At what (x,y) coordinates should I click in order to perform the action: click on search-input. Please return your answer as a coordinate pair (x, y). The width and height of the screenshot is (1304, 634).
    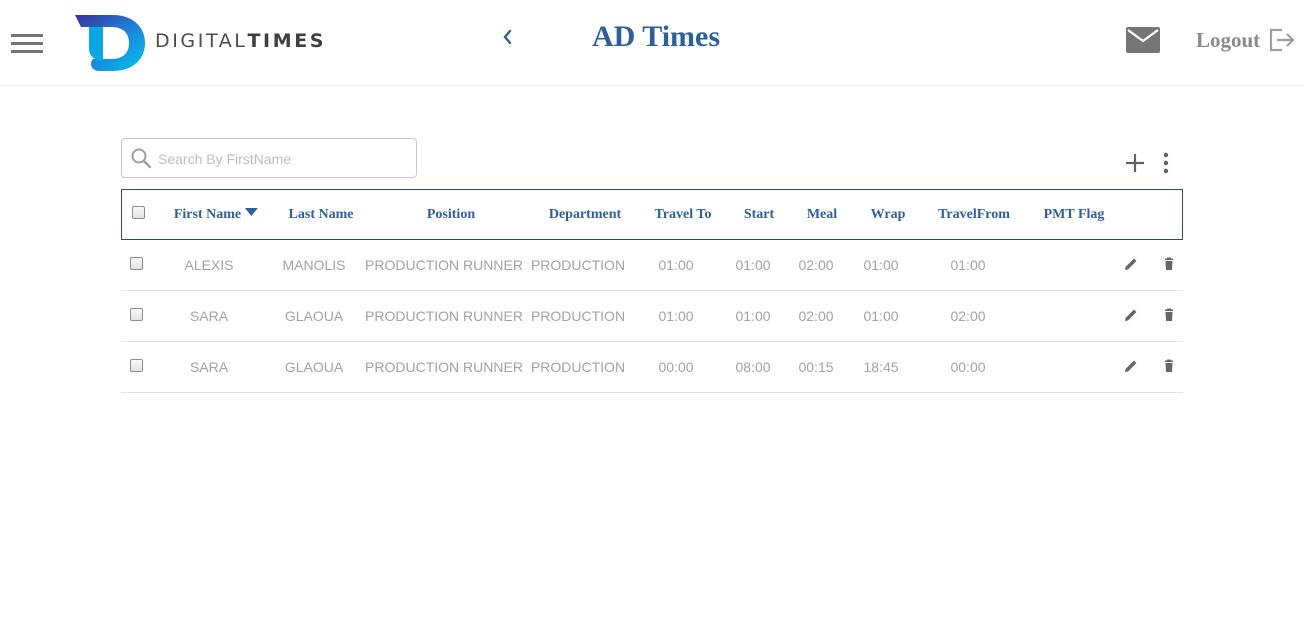
    Looking at the image, I should click on (283, 159).